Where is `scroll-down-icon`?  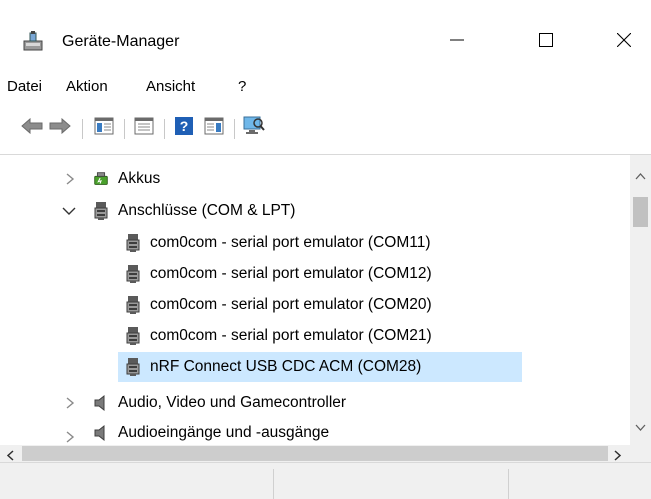 scroll-down-icon is located at coordinates (640, 427).